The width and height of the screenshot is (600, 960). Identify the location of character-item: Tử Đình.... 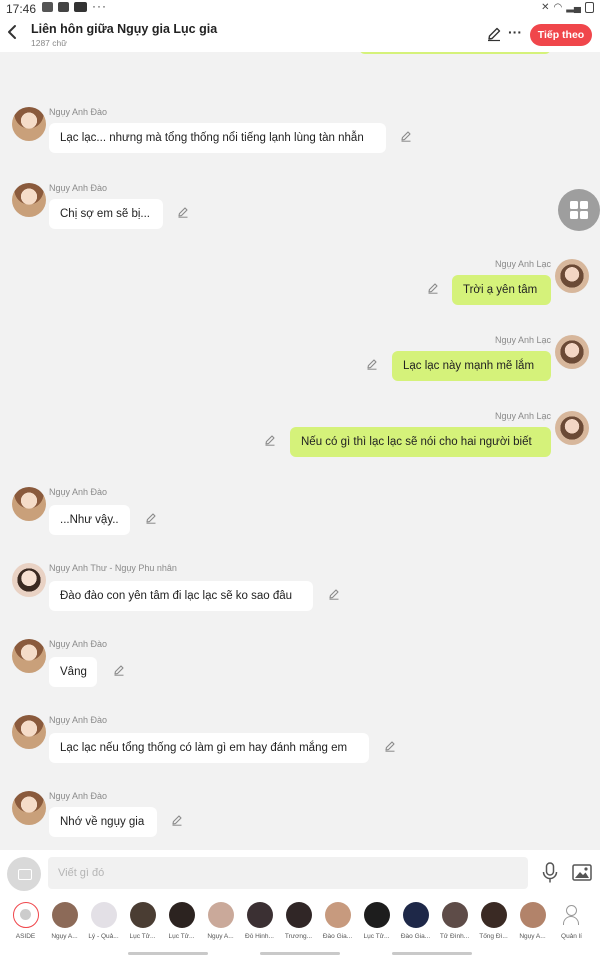
(454, 921).